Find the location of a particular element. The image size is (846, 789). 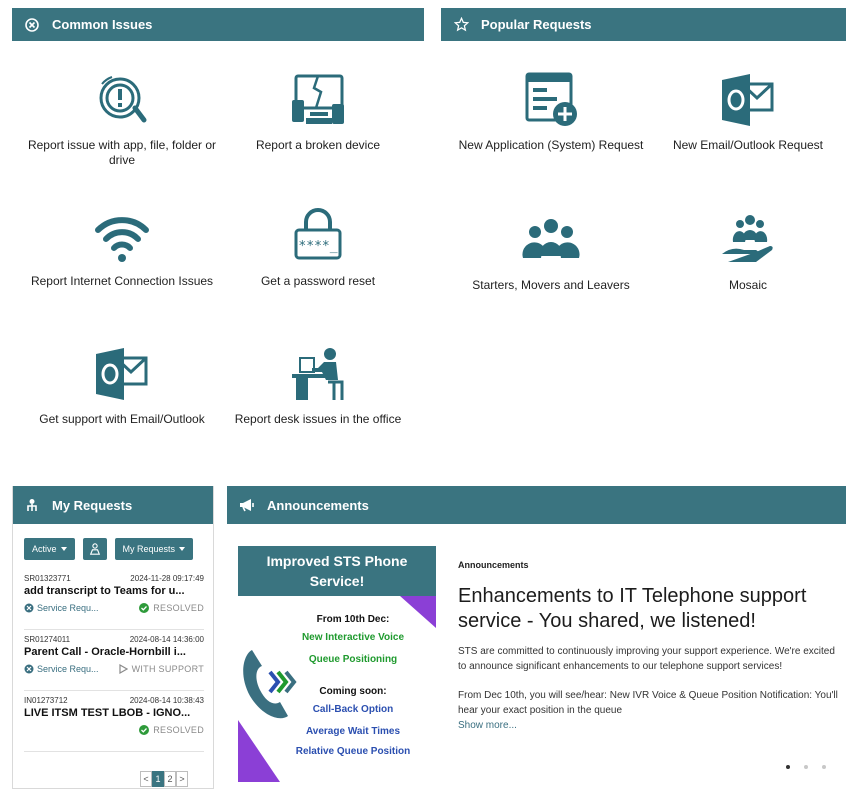

tile-desk-issues: Report desk issues in the office is located at coordinates (318, 385).